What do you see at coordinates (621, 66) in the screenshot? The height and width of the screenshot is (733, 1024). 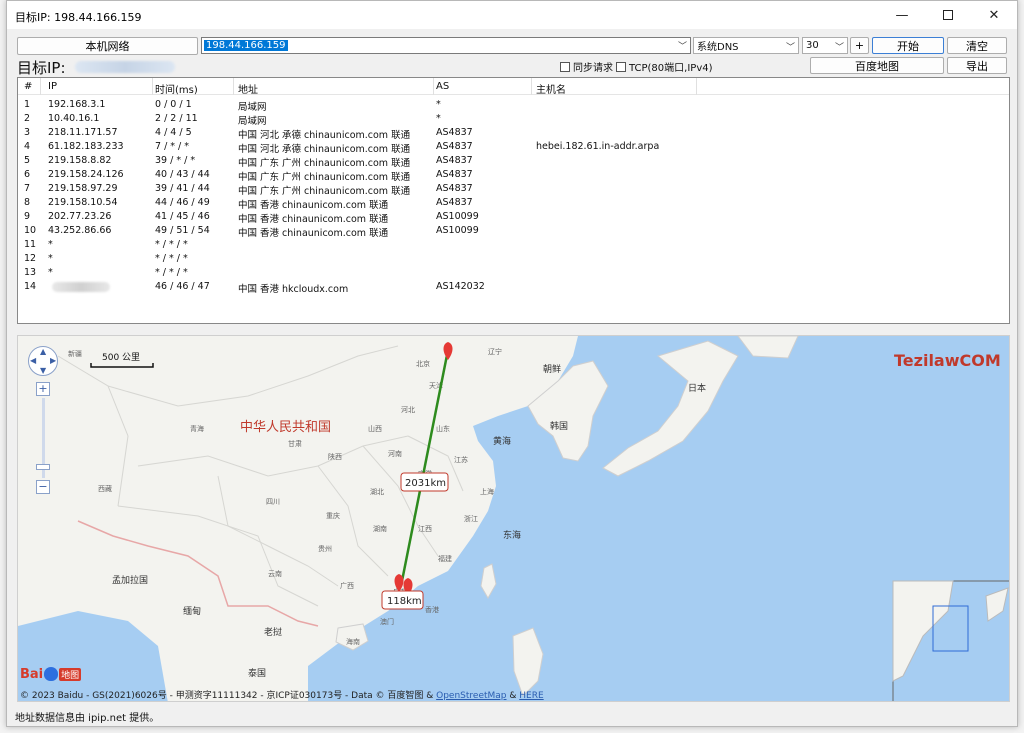 I see `checkbox-icon` at bounding box center [621, 66].